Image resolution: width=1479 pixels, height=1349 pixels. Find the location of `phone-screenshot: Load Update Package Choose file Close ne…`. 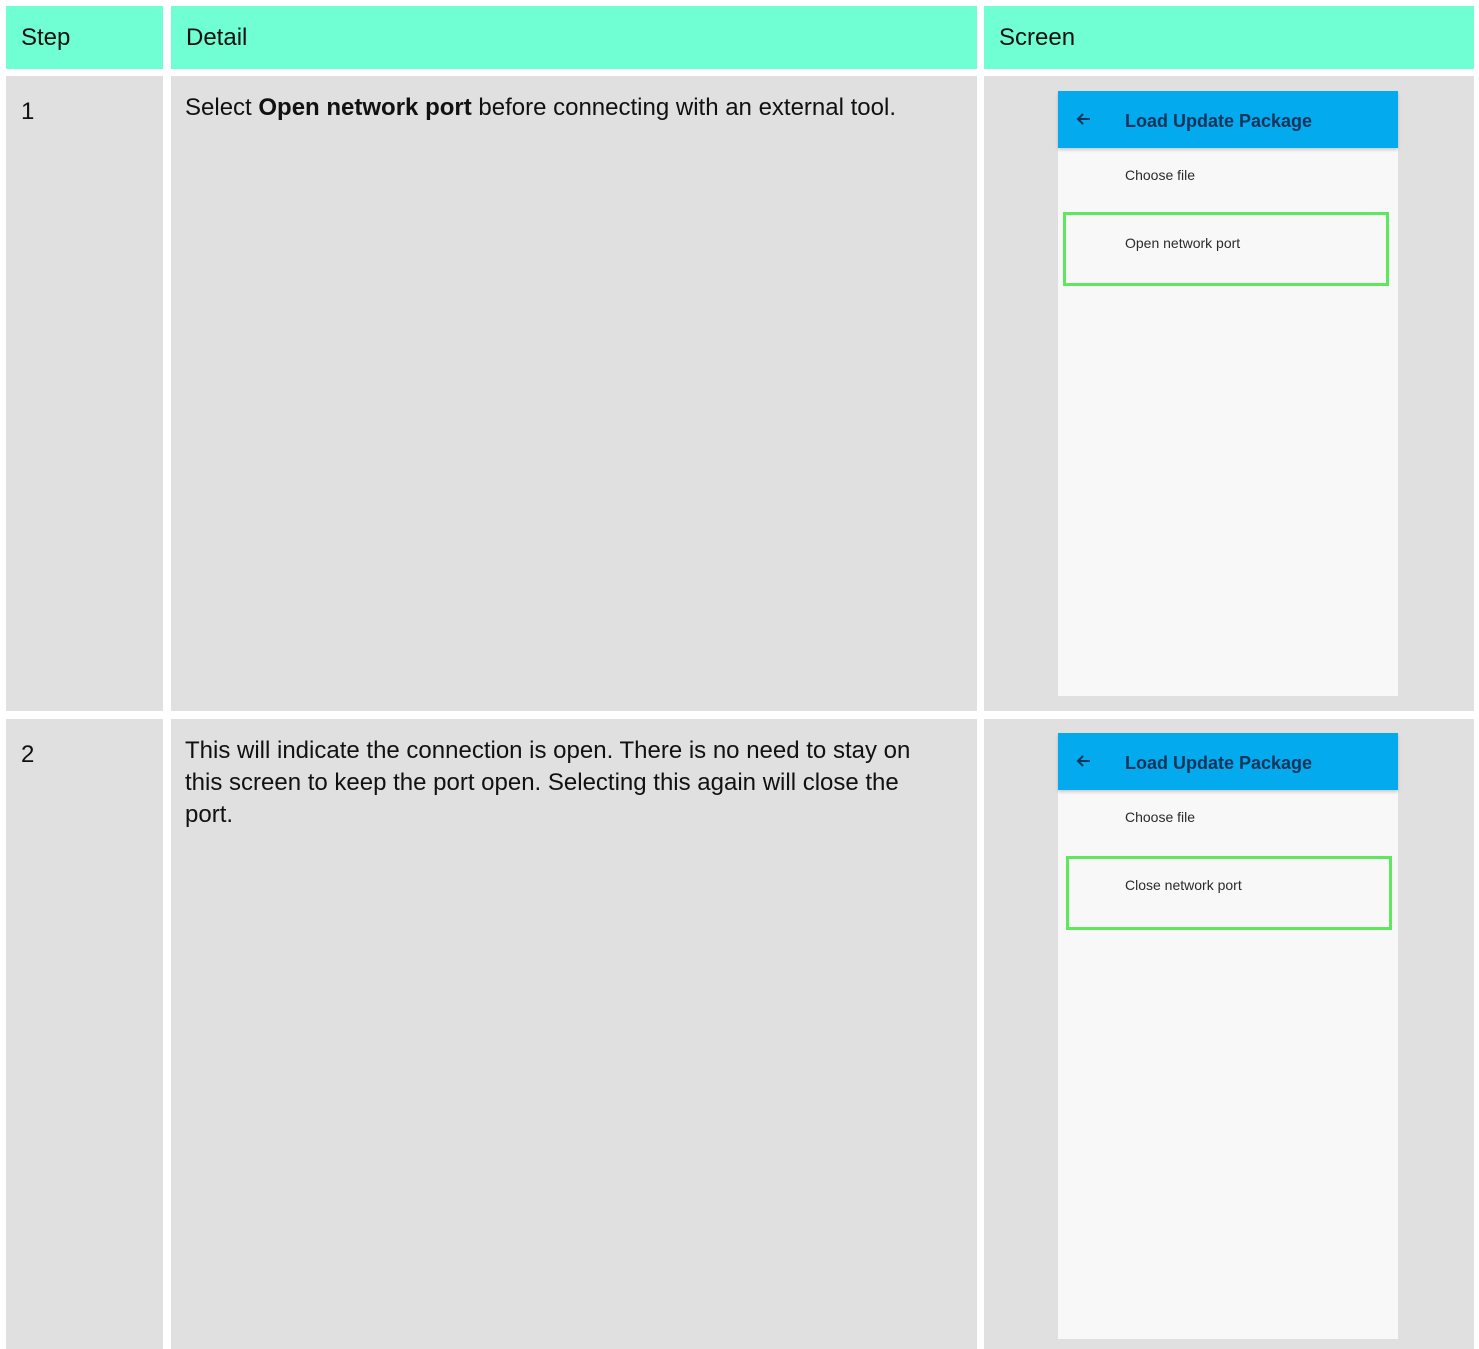

phone-screenshot: Load Update Package Choose file Close ne… is located at coordinates (1228, 1036).